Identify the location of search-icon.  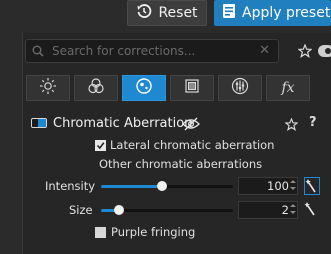
(38, 51).